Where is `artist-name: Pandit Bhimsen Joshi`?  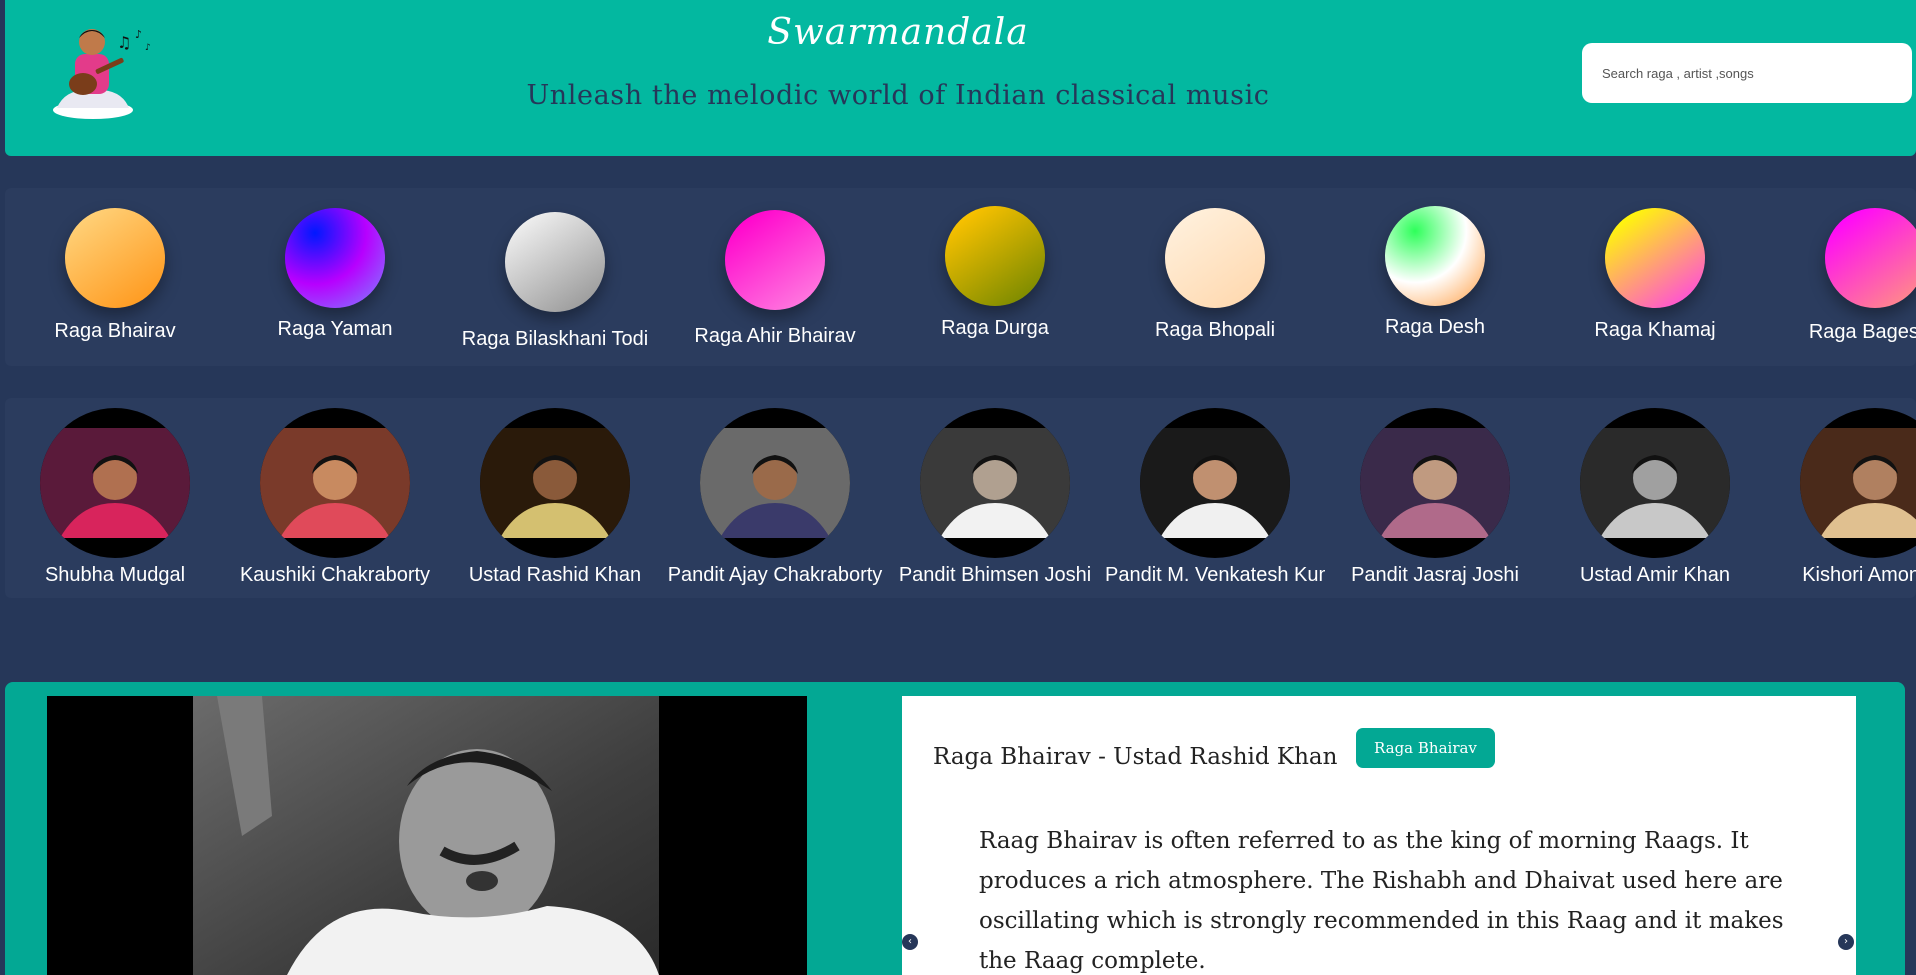
artist-name: Pandit Bhimsen Joshi is located at coordinates (995, 575).